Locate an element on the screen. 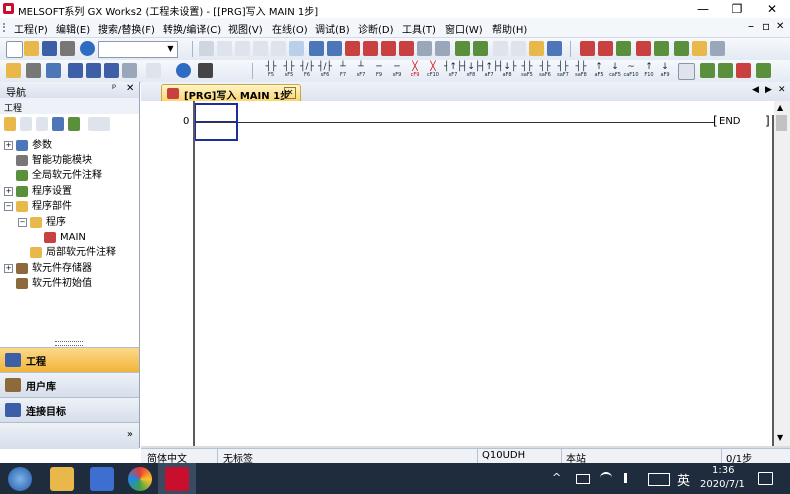 The height and width of the screenshot is (494, 790). redo-icon is located at coordinates (278, 48).